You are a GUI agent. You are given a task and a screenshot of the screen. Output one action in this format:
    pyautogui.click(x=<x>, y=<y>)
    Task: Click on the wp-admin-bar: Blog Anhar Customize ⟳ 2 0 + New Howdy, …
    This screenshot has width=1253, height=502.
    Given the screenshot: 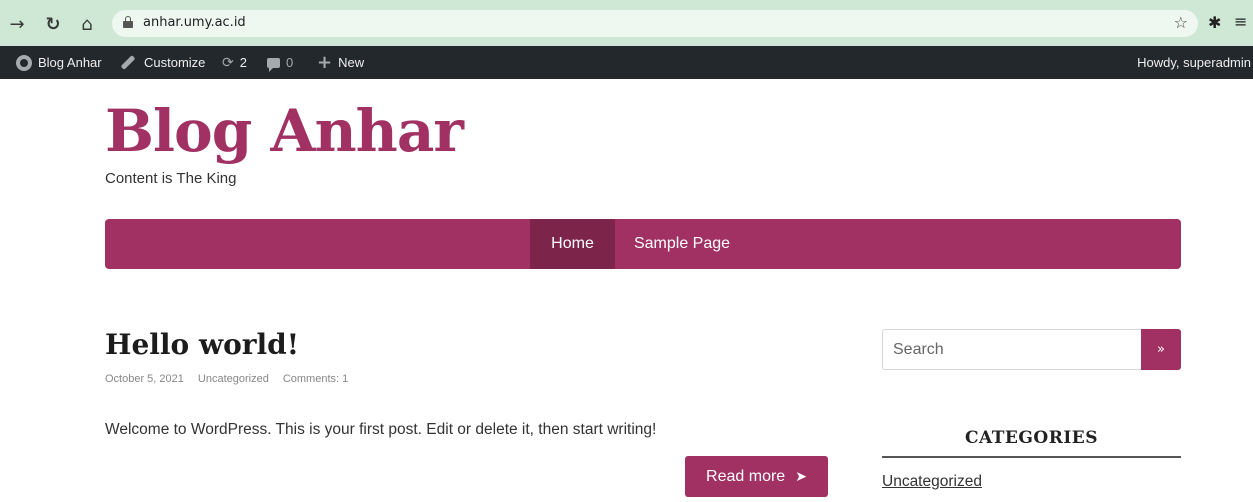 What is the action you would take?
    pyautogui.click(x=626, y=62)
    